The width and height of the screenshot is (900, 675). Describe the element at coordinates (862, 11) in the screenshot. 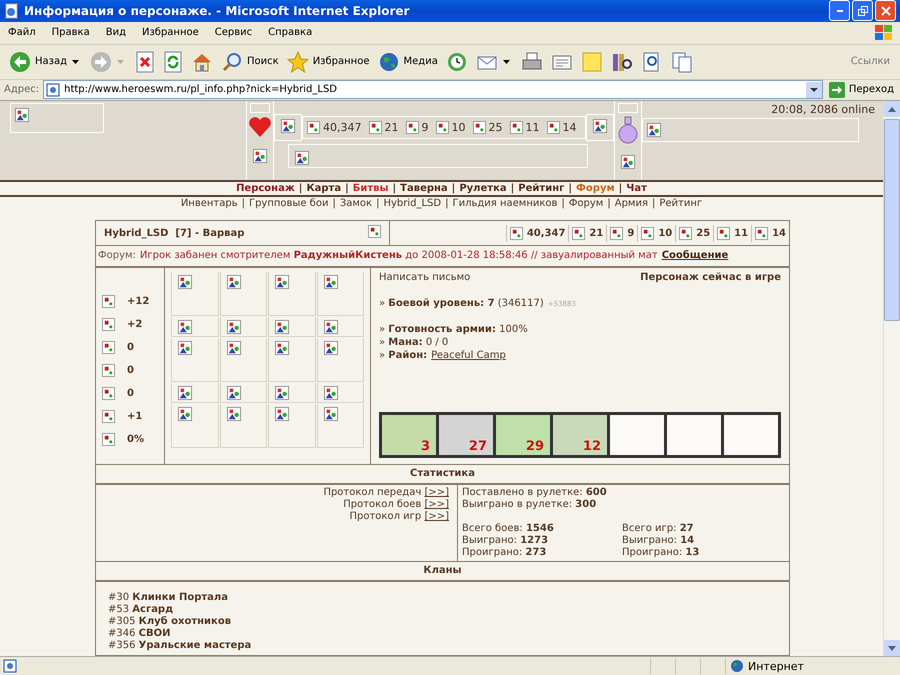

I see `maximize-button` at that location.